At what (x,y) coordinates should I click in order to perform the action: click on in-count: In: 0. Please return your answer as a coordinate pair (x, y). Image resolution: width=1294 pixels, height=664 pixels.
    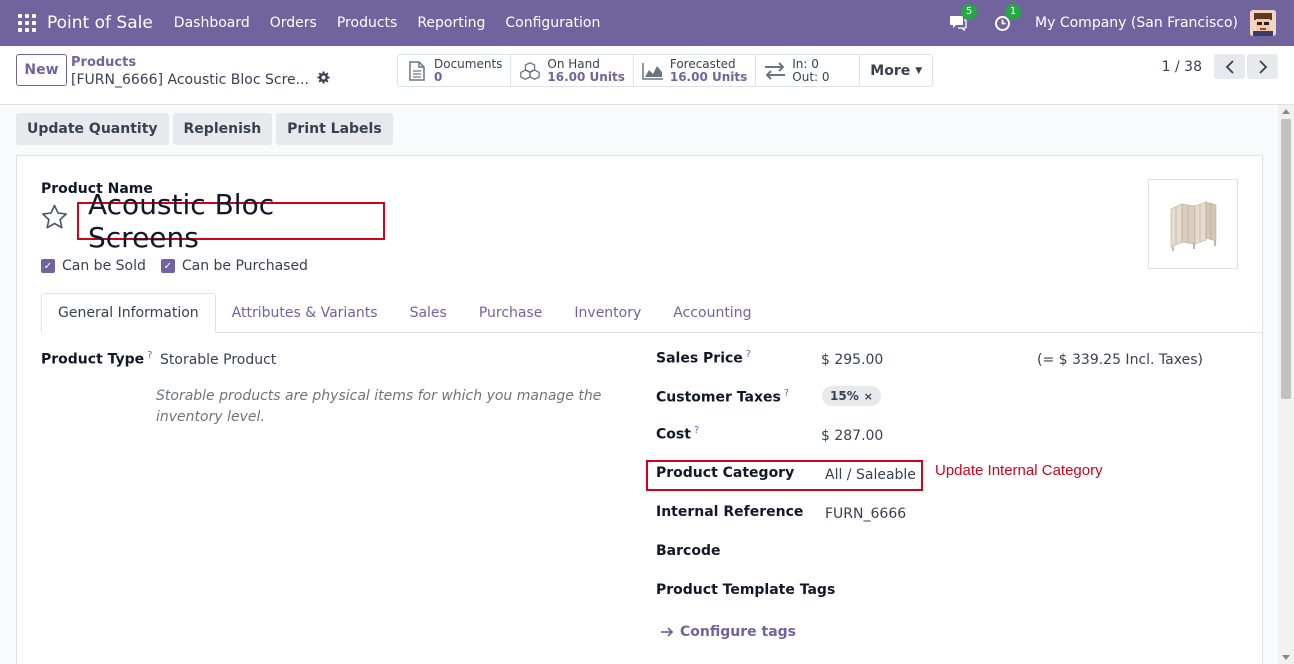
    Looking at the image, I should click on (805, 63).